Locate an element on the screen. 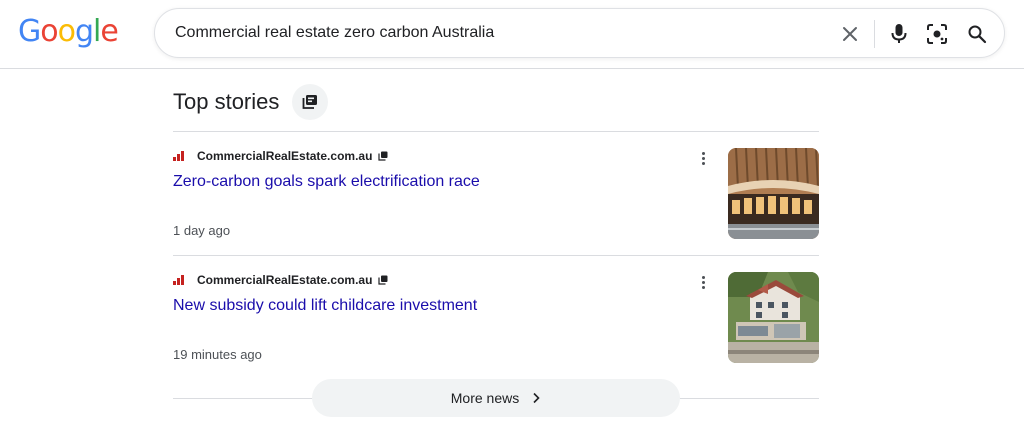 The height and width of the screenshot is (442, 1024). lens-icon is located at coordinates (937, 34).